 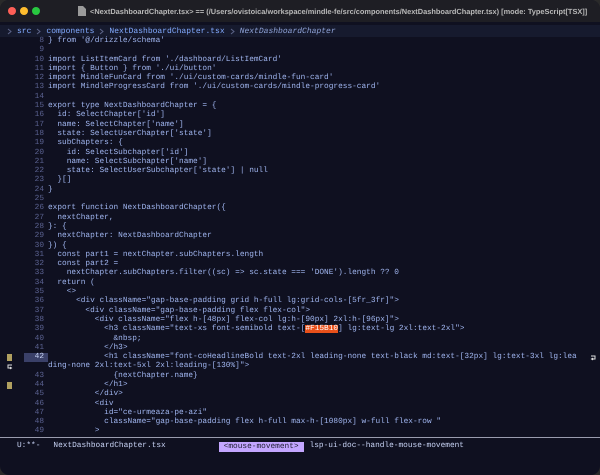 What do you see at coordinates (36, 11) in the screenshot?
I see `zoom-button` at bounding box center [36, 11].